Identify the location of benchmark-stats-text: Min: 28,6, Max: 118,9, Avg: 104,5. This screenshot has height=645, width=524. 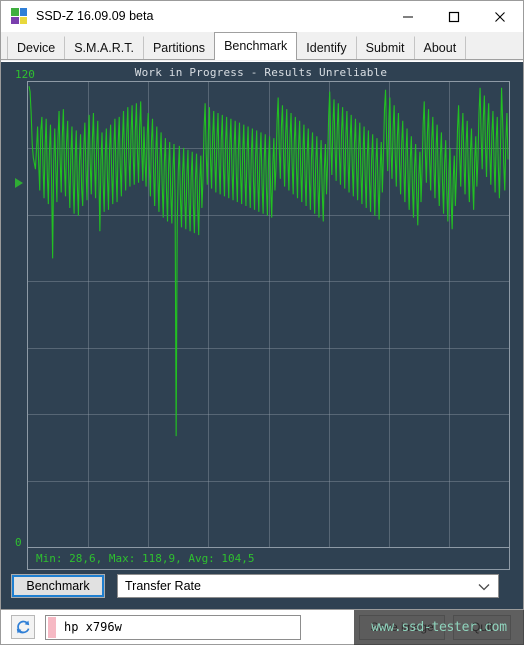
(145, 558).